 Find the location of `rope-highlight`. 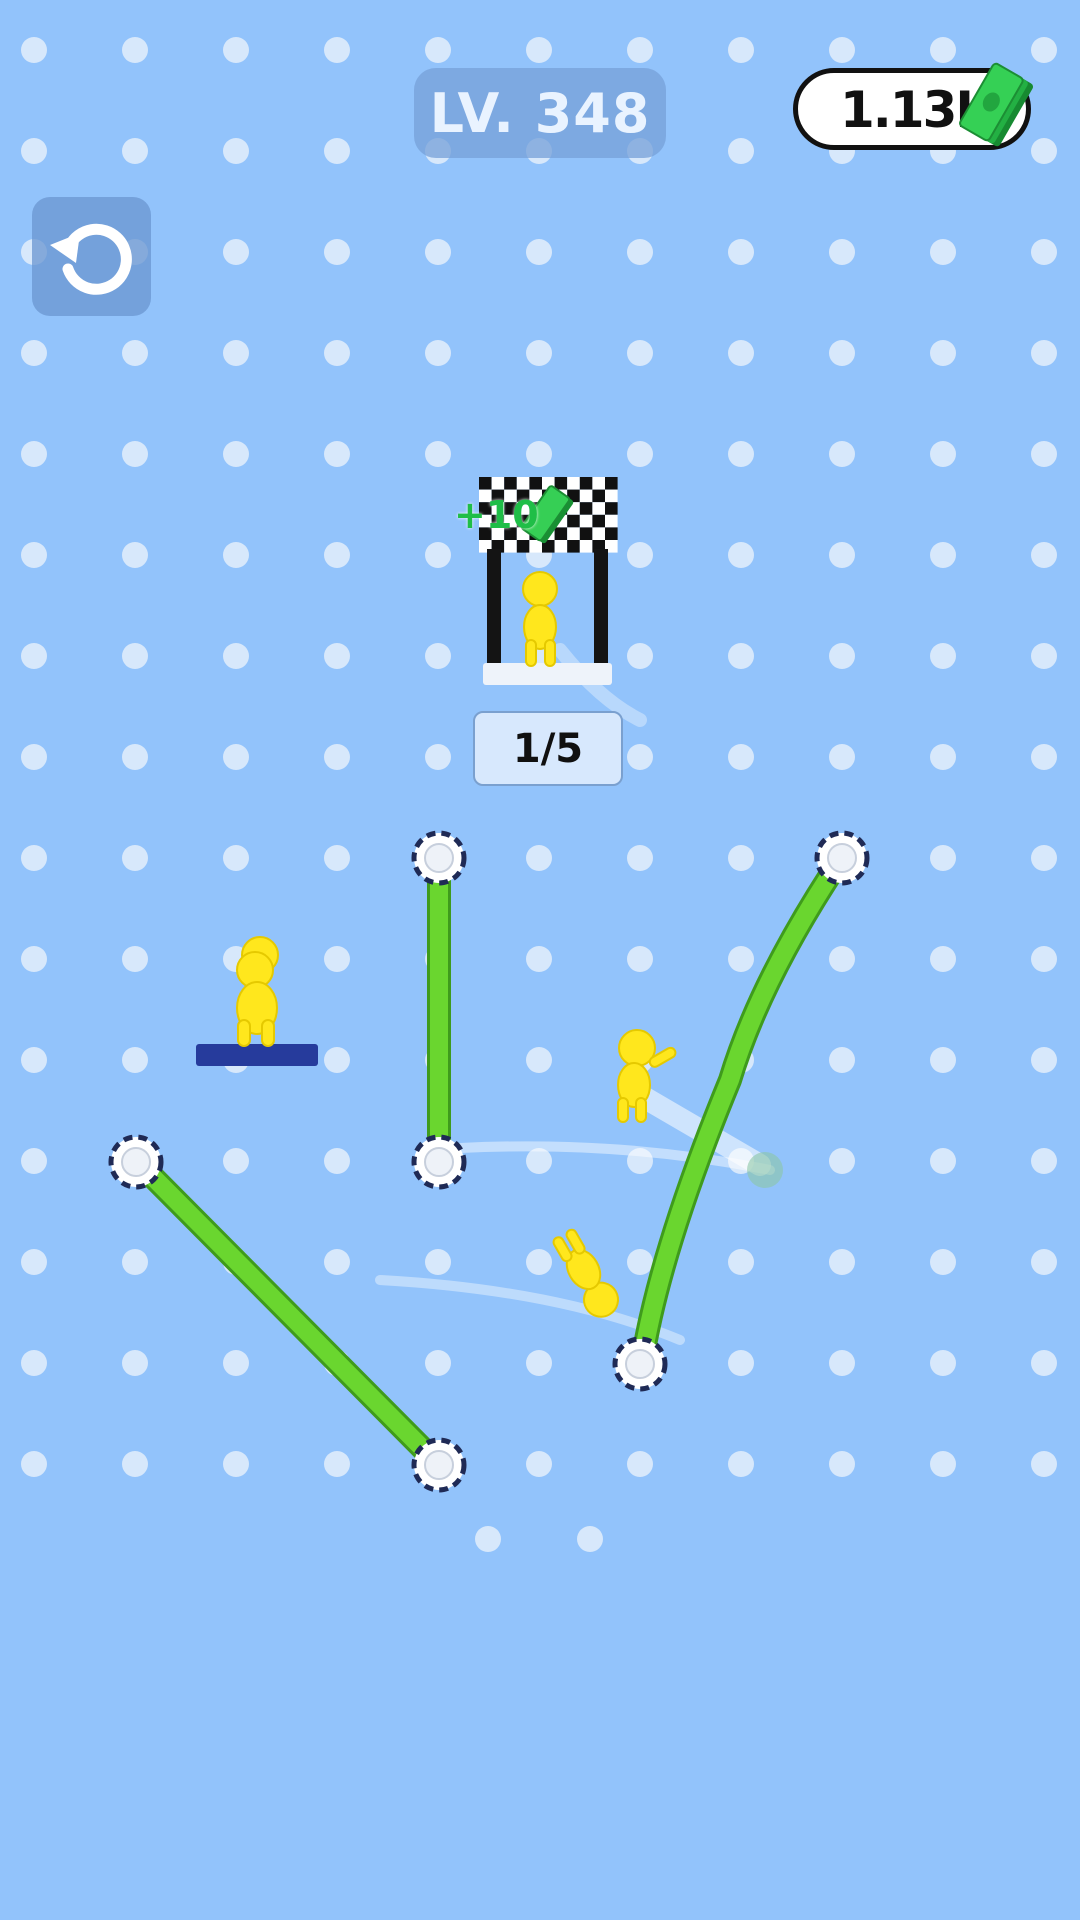

rope-highlight is located at coordinates (287, 1312).